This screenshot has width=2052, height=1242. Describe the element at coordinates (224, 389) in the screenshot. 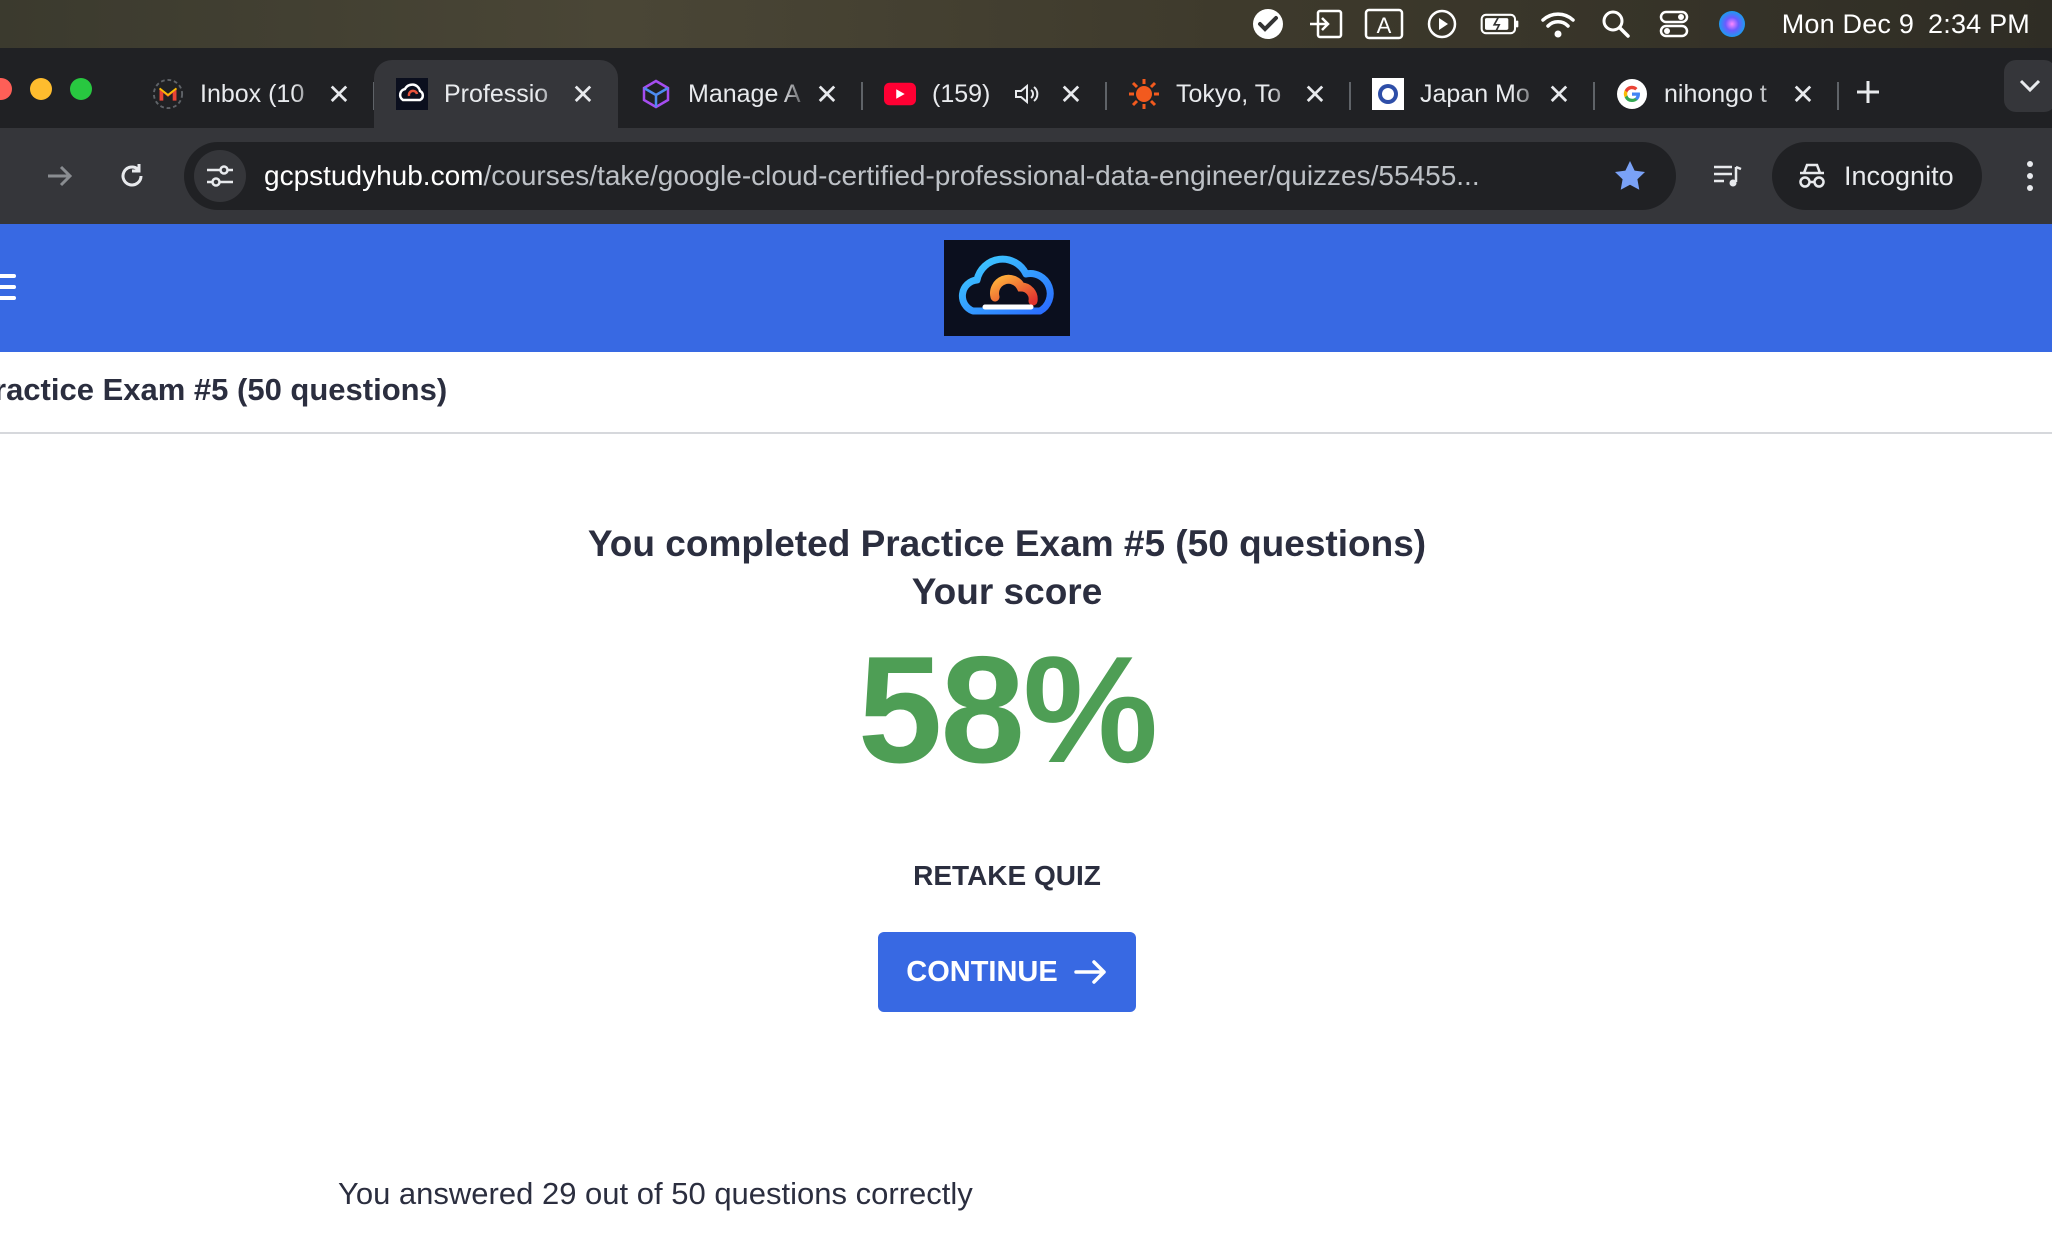

I see `quiz-title: ractice Exam #5 (50 questions)` at that location.